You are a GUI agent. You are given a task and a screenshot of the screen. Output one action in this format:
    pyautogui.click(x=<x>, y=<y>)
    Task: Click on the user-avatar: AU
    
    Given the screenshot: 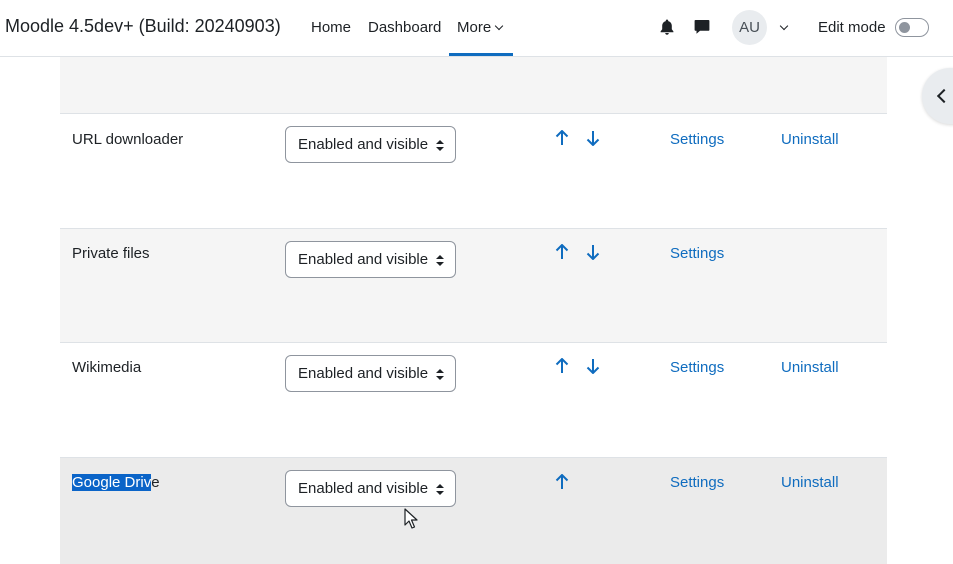 What is the action you would take?
    pyautogui.click(x=749, y=27)
    